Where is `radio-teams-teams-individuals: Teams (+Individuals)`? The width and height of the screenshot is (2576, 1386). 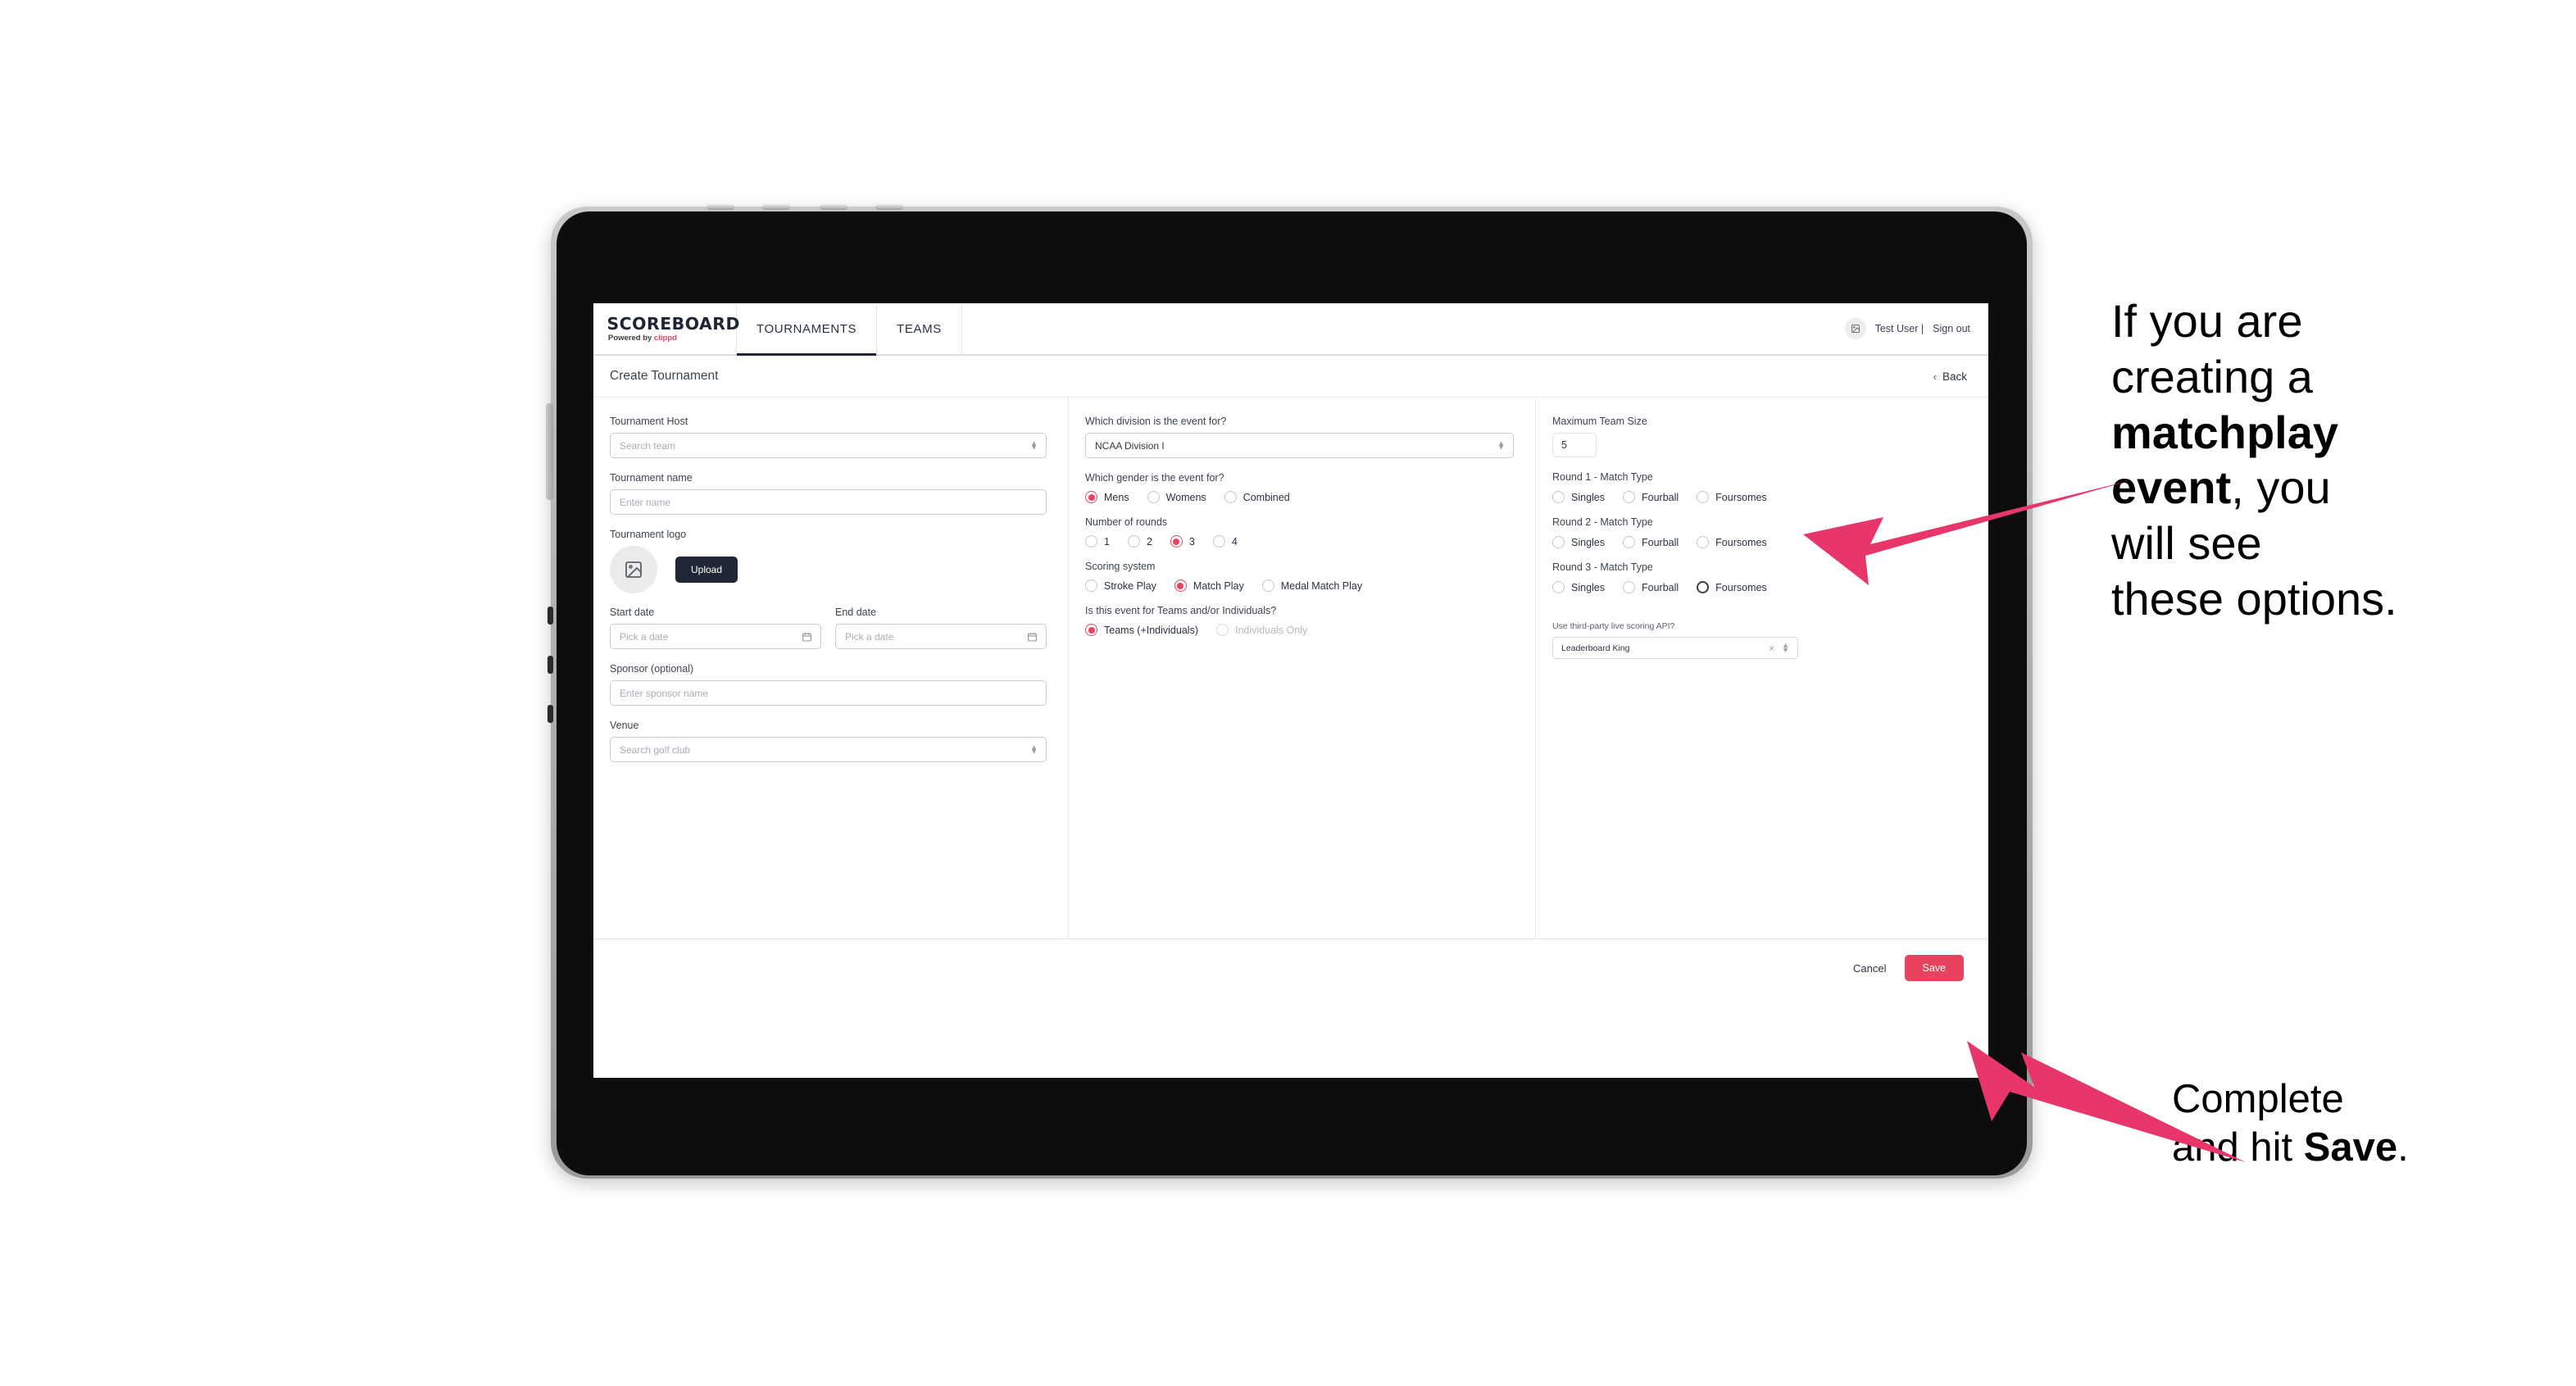 radio-teams-teams-individuals: Teams (+Individuals) is located at coordinates (1141, 630).